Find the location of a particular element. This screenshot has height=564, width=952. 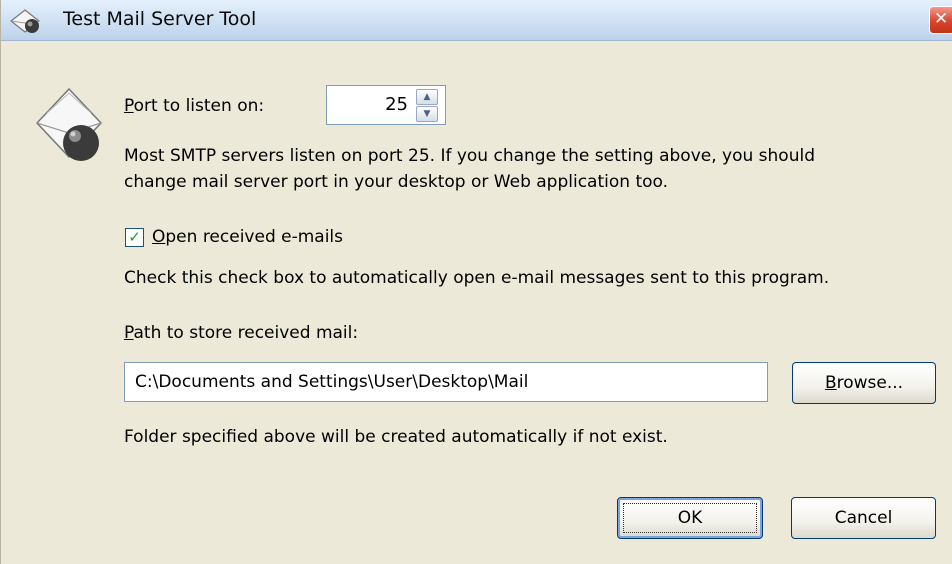

envelope-globe-icon is located at coordinates (69, 124).